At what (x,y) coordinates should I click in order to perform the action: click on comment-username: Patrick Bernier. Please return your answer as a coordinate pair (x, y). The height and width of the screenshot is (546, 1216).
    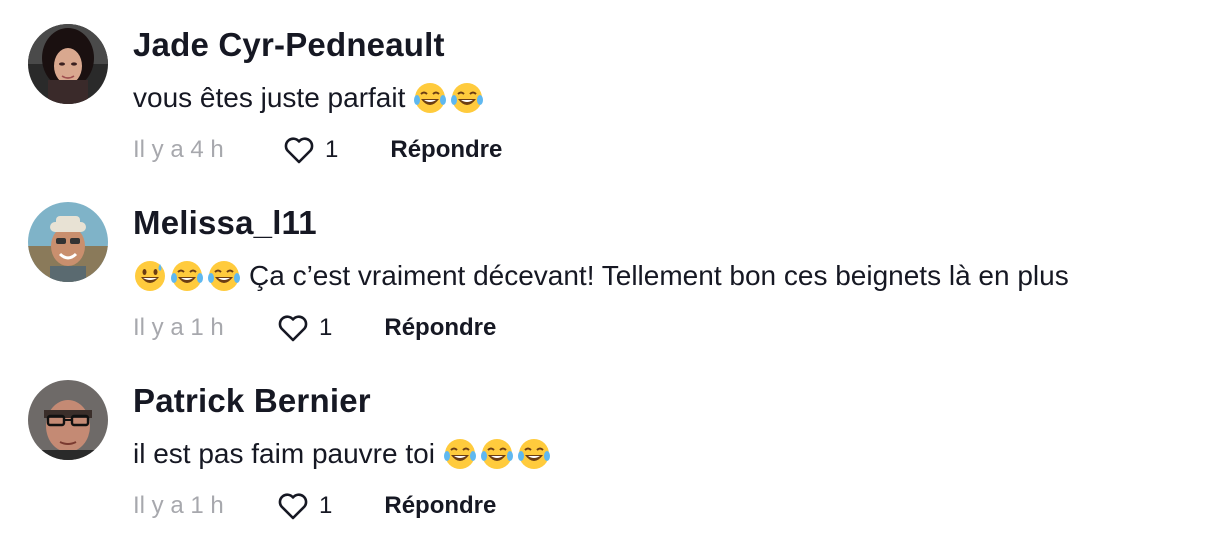
    Looking at the image, I should click on (252, 401).